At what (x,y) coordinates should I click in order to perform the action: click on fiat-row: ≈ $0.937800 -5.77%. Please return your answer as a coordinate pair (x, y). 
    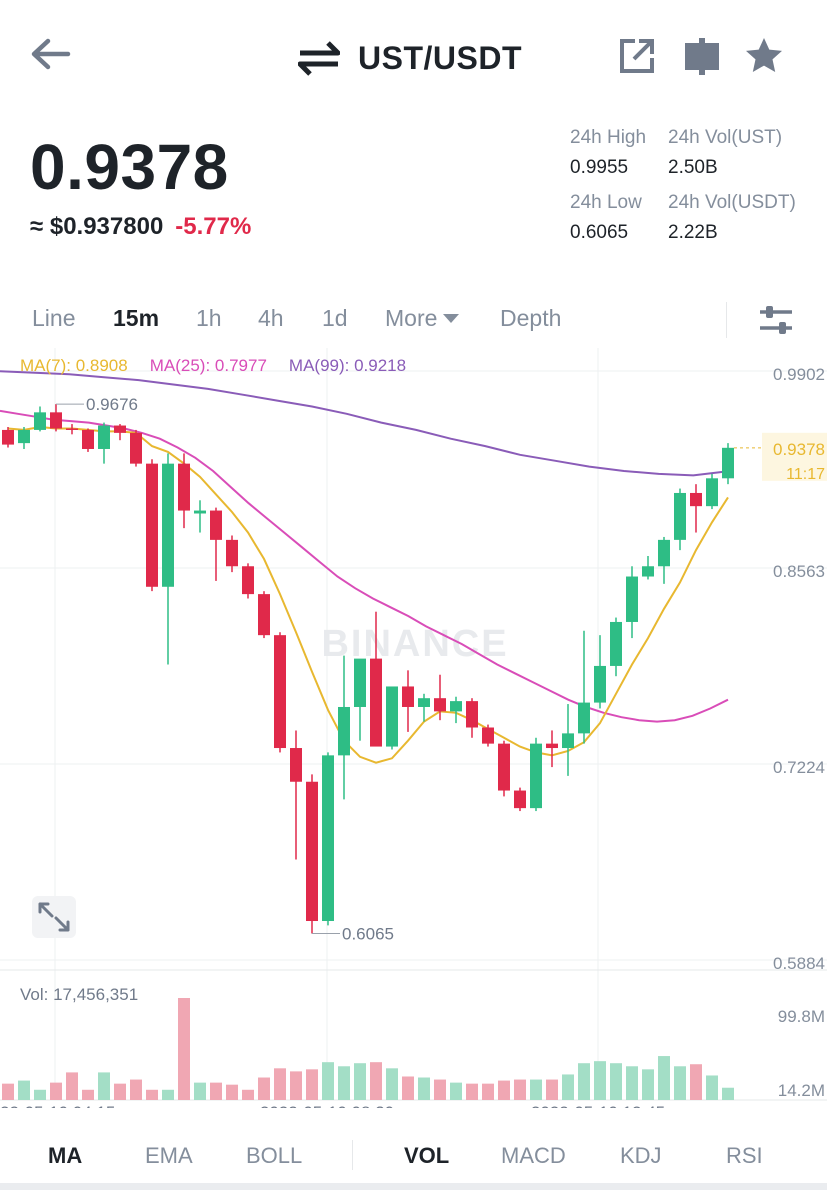
    Looking at the image, I should click on (140, 227).